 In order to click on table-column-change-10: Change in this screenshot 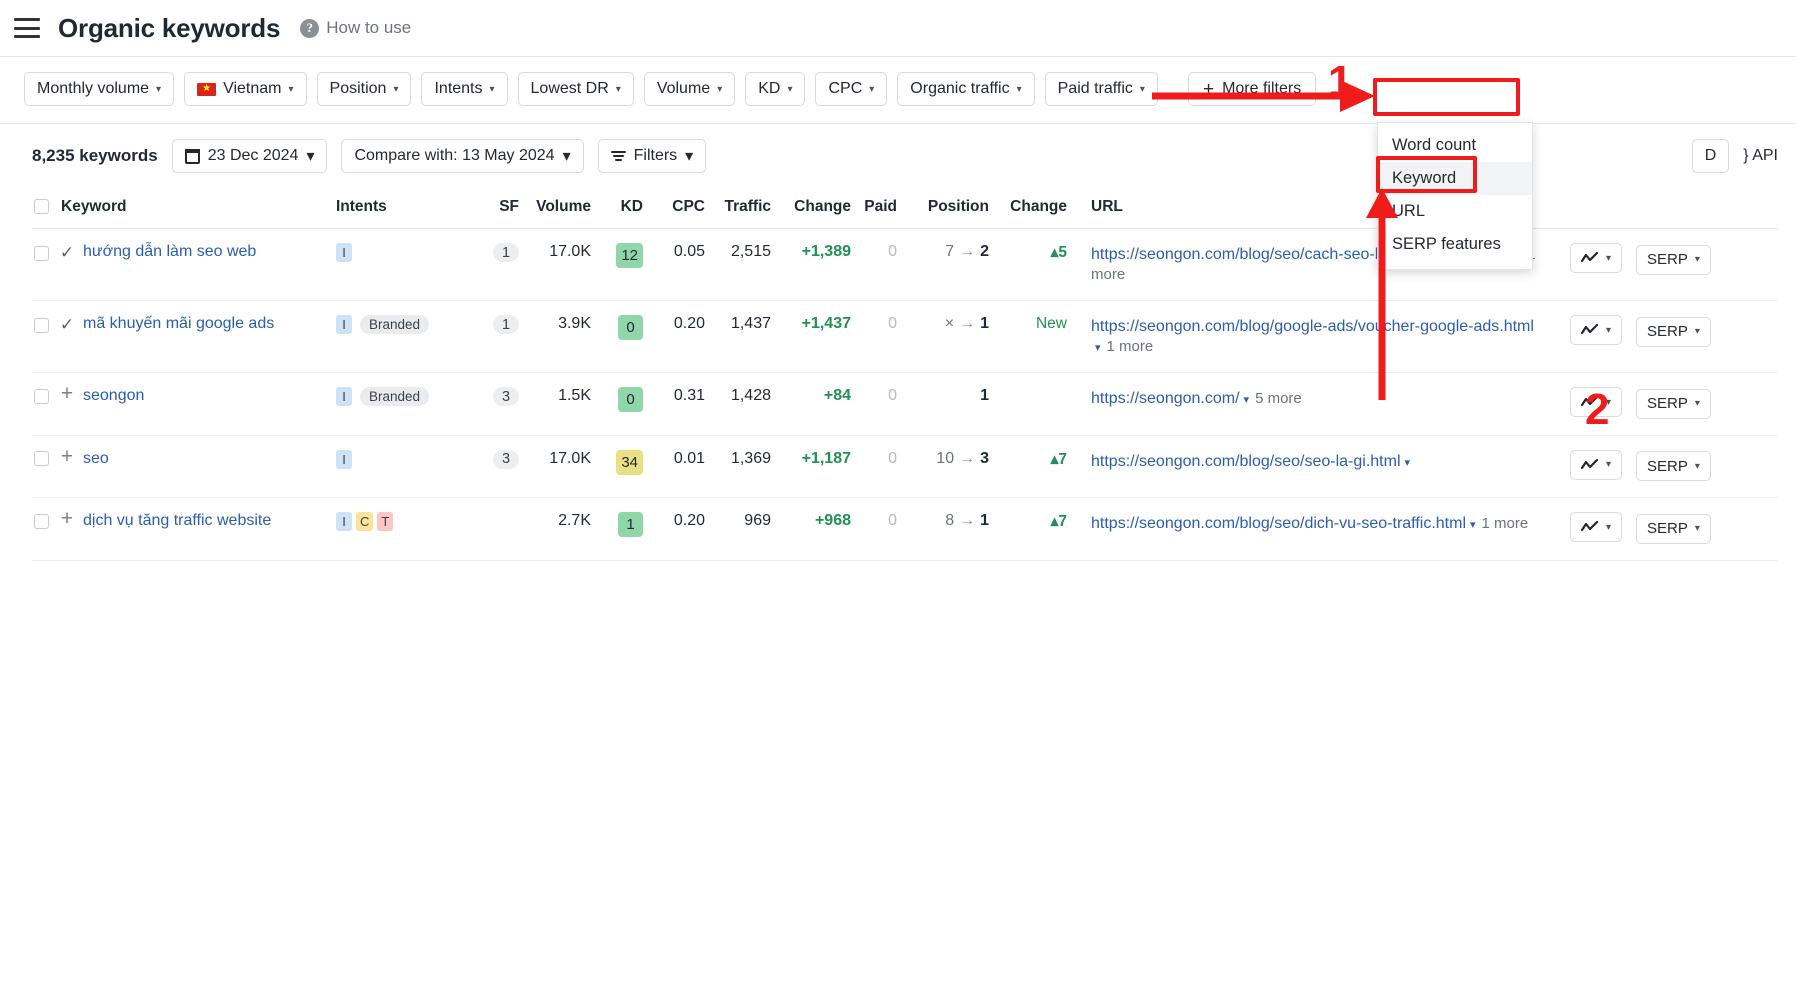, I will do `click(1034, 208)`.